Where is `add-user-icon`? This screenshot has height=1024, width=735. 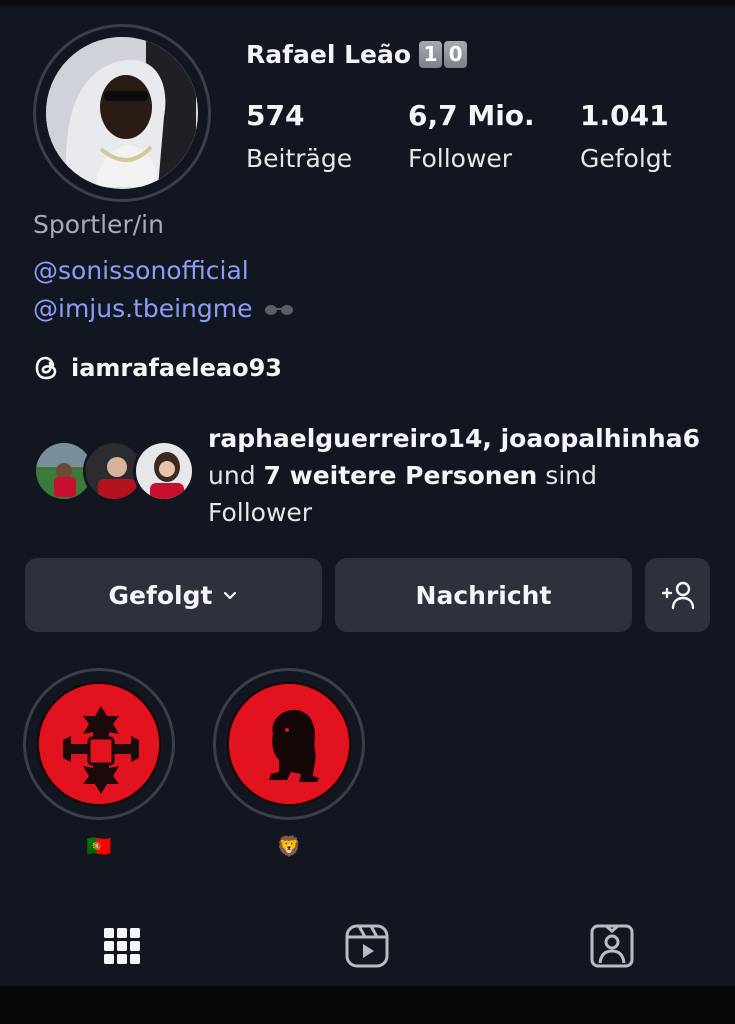
add-user-icon is located at coordinates (677, 595).